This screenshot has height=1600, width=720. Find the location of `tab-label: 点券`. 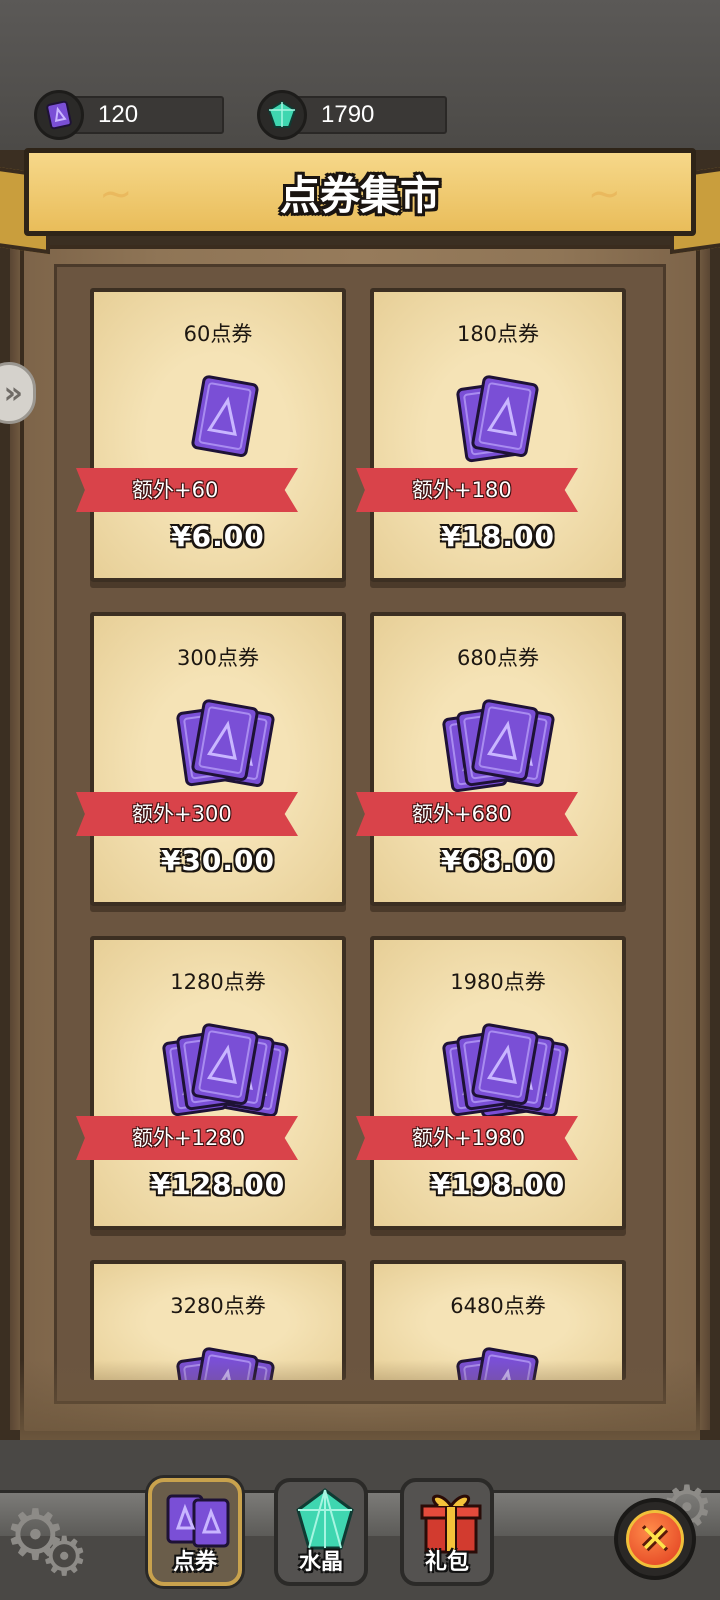

tab-label: 点券 is located at coordinates (194, 1562).